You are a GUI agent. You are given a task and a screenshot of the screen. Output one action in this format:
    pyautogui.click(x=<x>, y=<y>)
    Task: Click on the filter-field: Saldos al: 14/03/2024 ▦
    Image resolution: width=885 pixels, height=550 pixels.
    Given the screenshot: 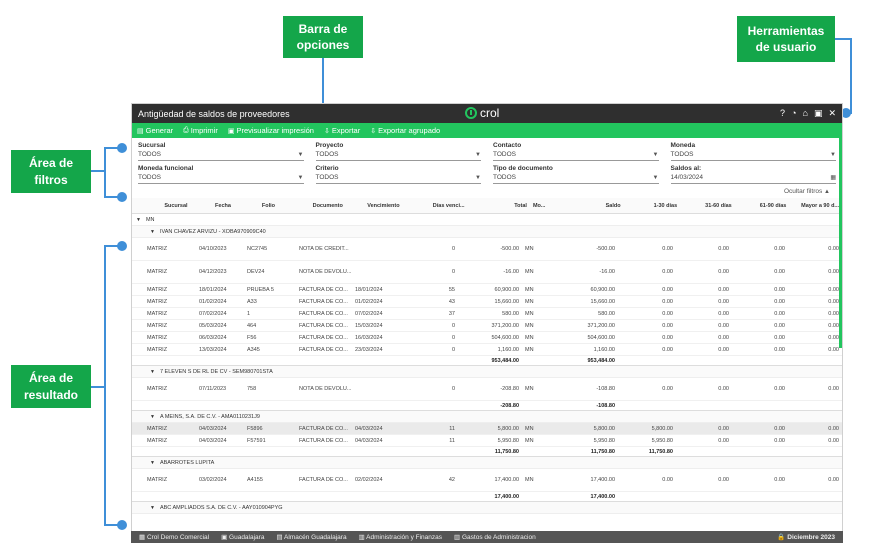 What is the action you would take?
    pyautogui.click(x=753, y=174)
    